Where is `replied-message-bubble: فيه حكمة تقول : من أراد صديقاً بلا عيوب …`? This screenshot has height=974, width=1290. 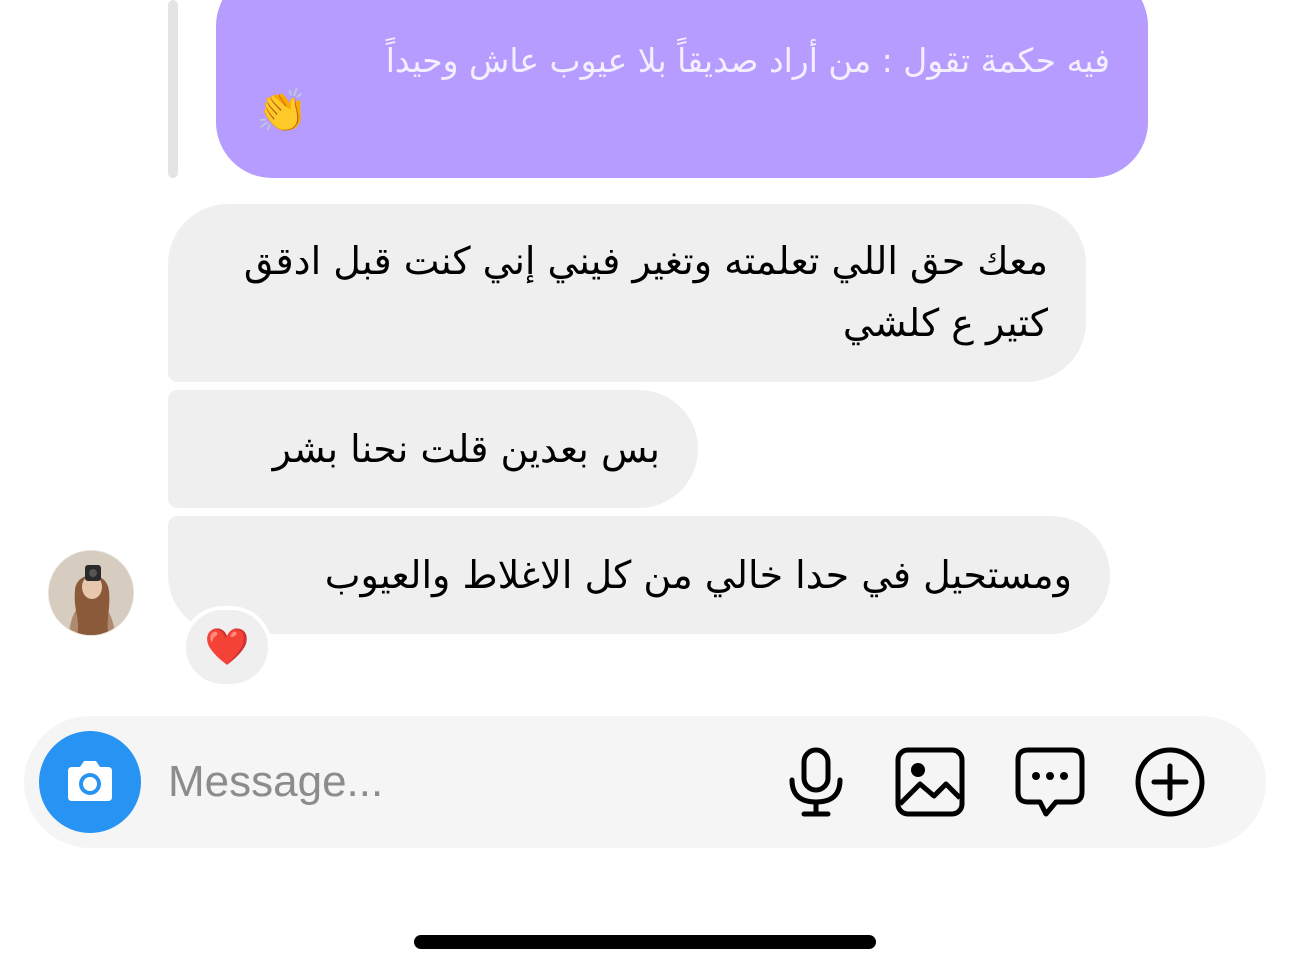 replied-message-bubble: فيه حكمة تقول : من أراد صديقاً بلا عيوب … is located at coordinates (682, 89).